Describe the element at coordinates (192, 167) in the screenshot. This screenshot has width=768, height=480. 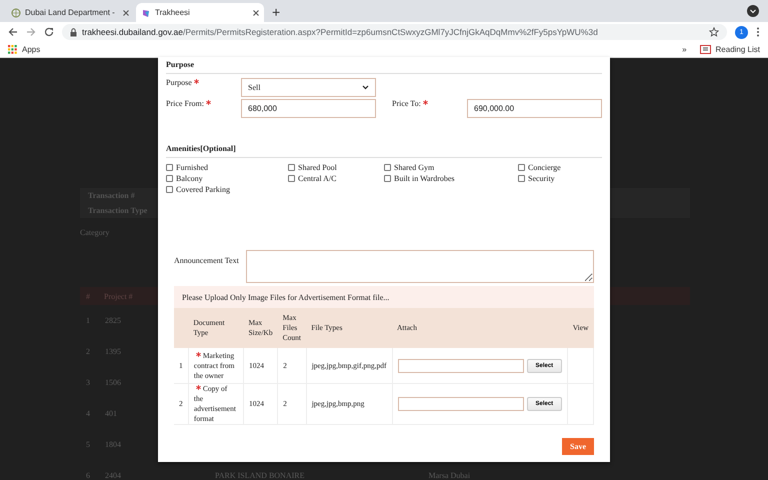
I see `checkbox-label: Furnished` at that location.